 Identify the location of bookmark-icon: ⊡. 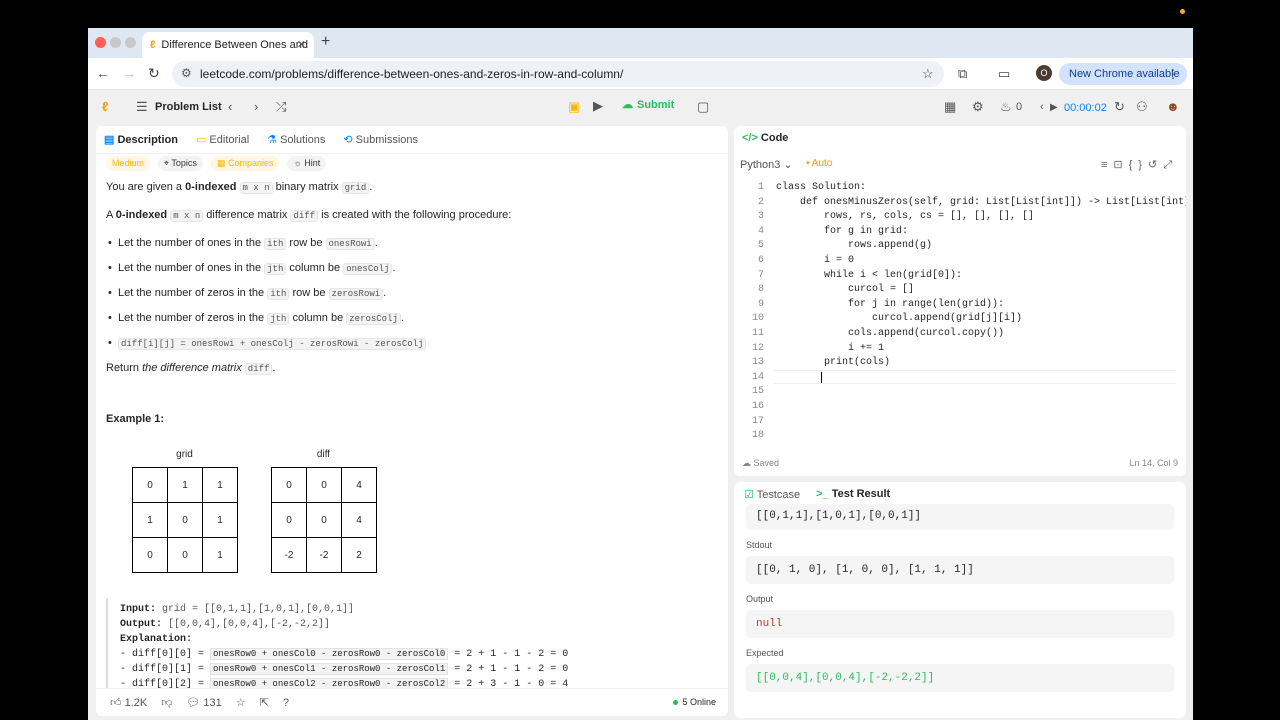
(1120, 165).